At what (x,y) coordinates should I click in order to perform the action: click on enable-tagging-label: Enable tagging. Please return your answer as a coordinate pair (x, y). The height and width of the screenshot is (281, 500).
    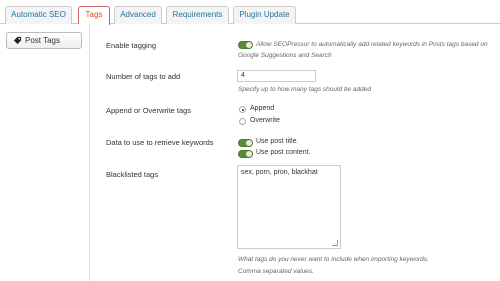
    Looking at the image, I should click on (131, 45).